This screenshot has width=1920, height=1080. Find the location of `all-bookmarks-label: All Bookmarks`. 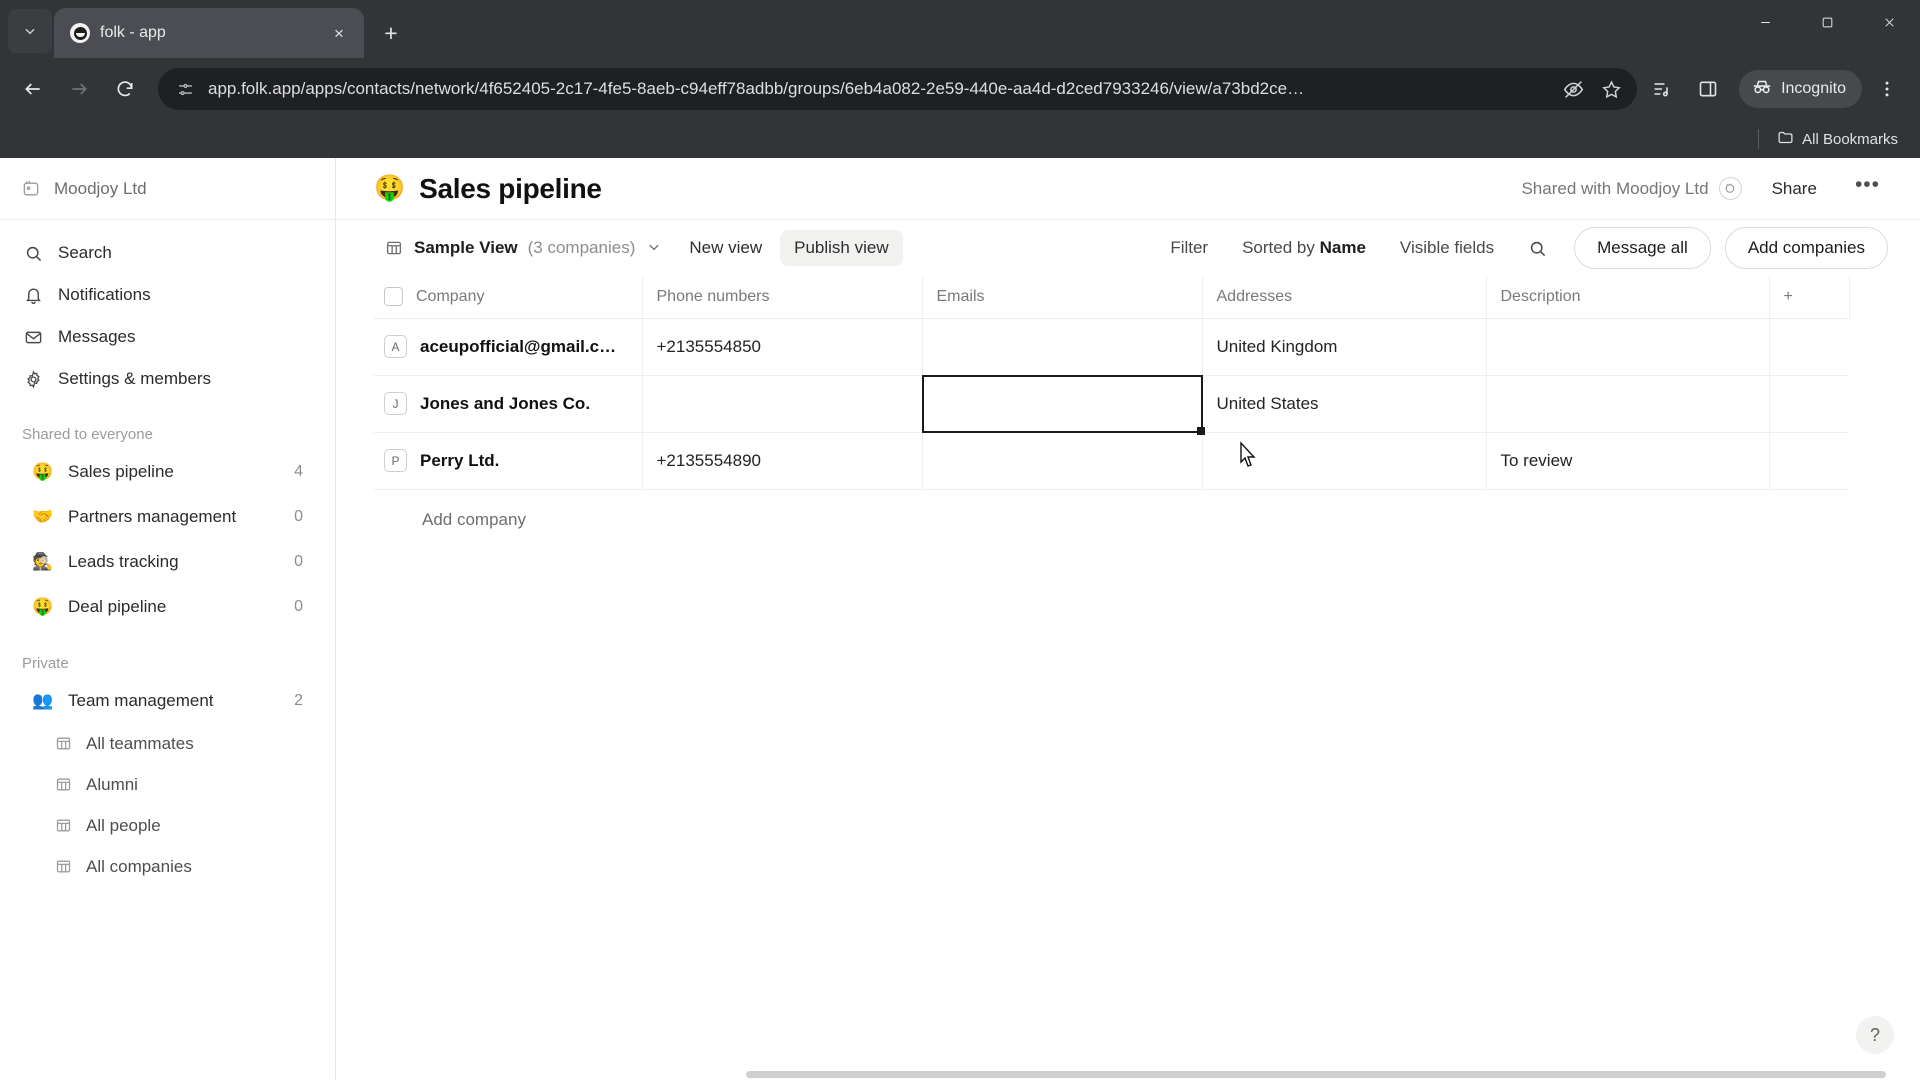

all-bookmarks-label: All Bookmarks is located at coordinates (1850, 139).